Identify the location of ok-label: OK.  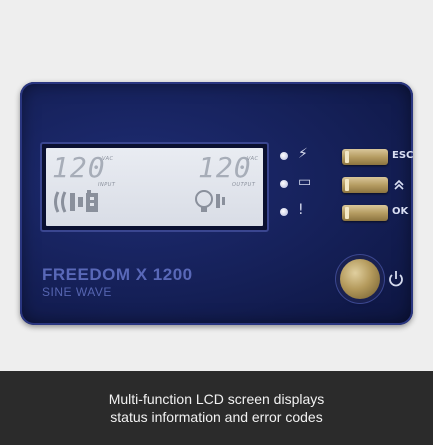
(400, 211).